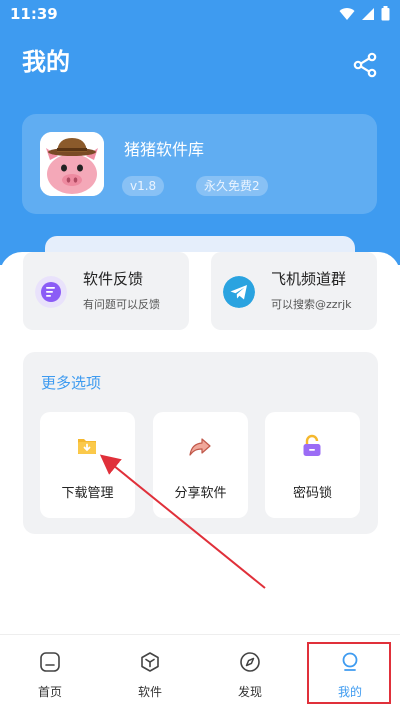  What do you see at coordinates (311, 304) in the screenshot?
I see `telegram-channel-subtitle: 可以搜索@zzrjk` at bounding box center [311, 304].